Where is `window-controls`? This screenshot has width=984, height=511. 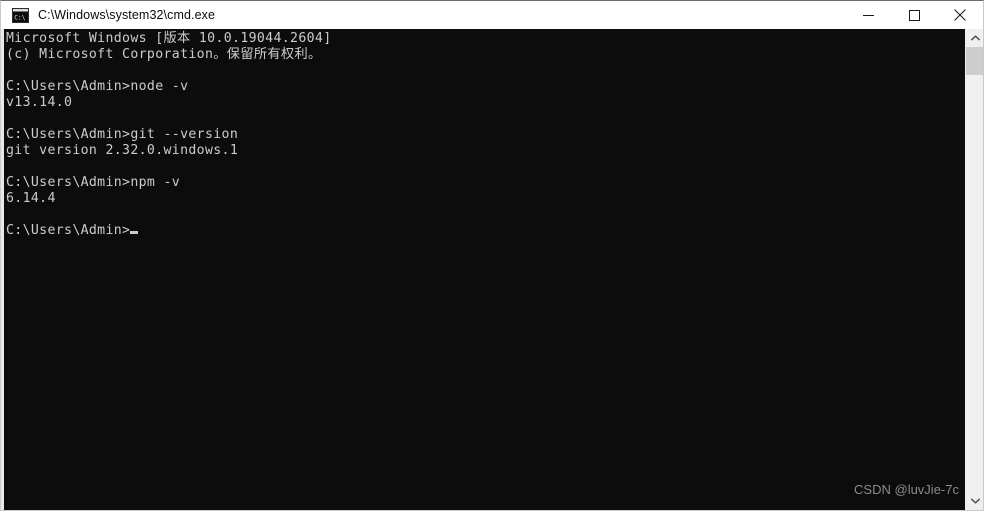 window-controls is located at coordinates (914, 15).